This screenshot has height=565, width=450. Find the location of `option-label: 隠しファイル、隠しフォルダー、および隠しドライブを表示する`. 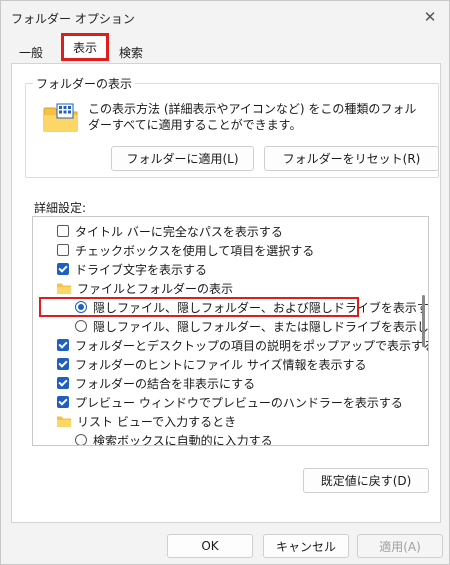

option-label: 隠しファイル、隠しフォルダー、および隠しドライブを表示する is located at coordinates (261, 307).